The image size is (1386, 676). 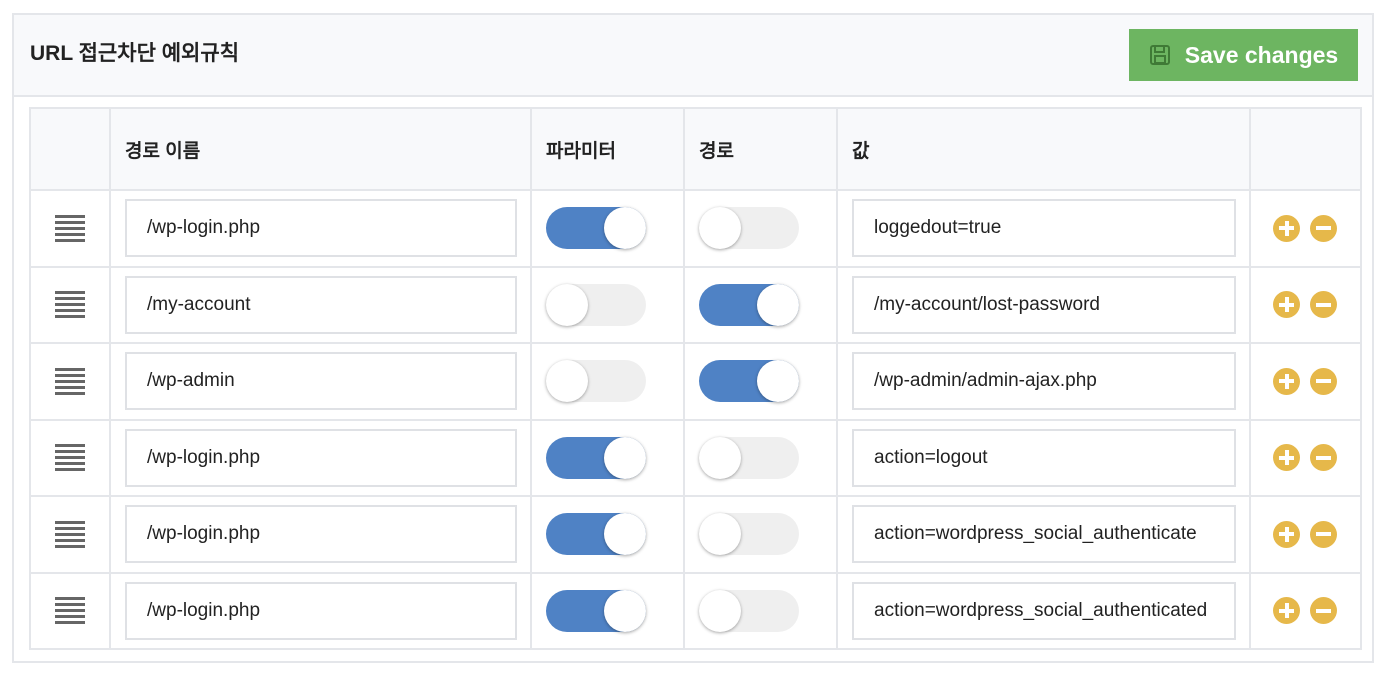 What do you see at coordinates (135, 53) in the screenshot?
I see `panel-title: URL 접근차단 예외규칙` at bounding box center [135, 53].